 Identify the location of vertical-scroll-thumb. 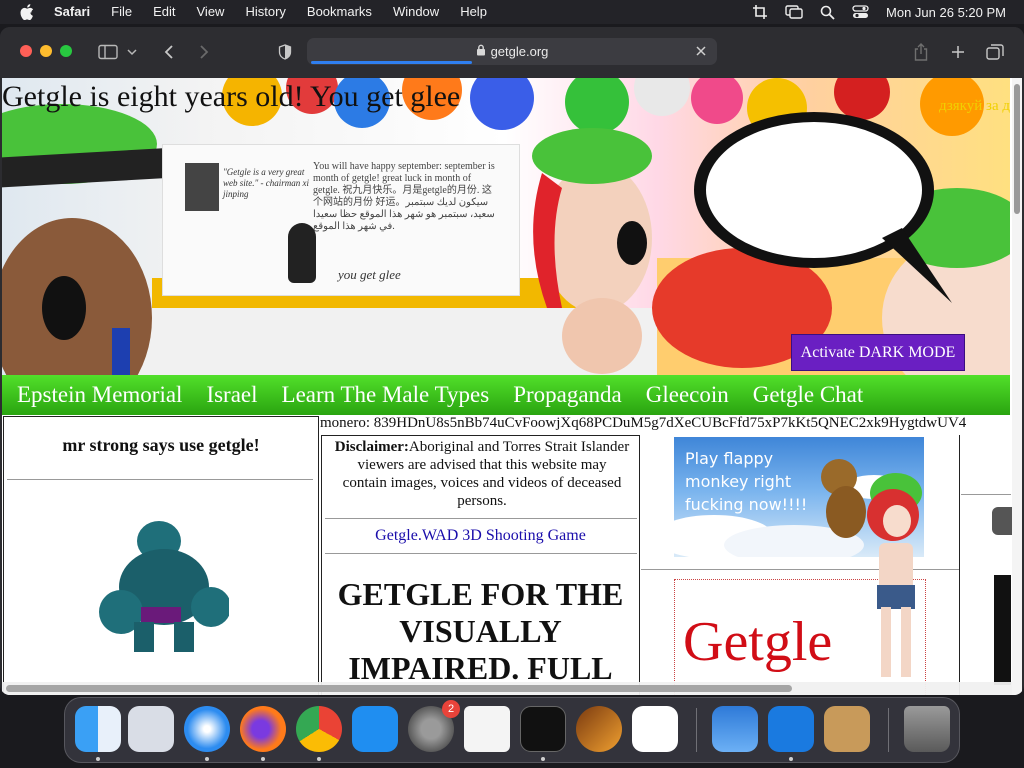
(1017, 149).